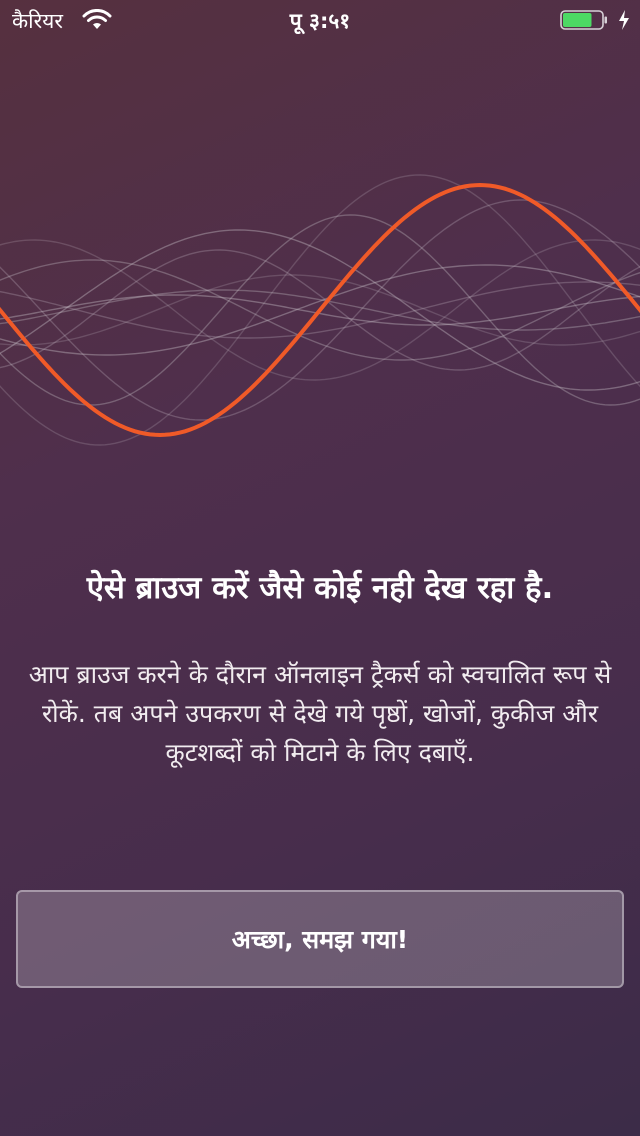  Describe the element at coordinates (583, 20) in the screenshot. I see `battery-icon` at that location.